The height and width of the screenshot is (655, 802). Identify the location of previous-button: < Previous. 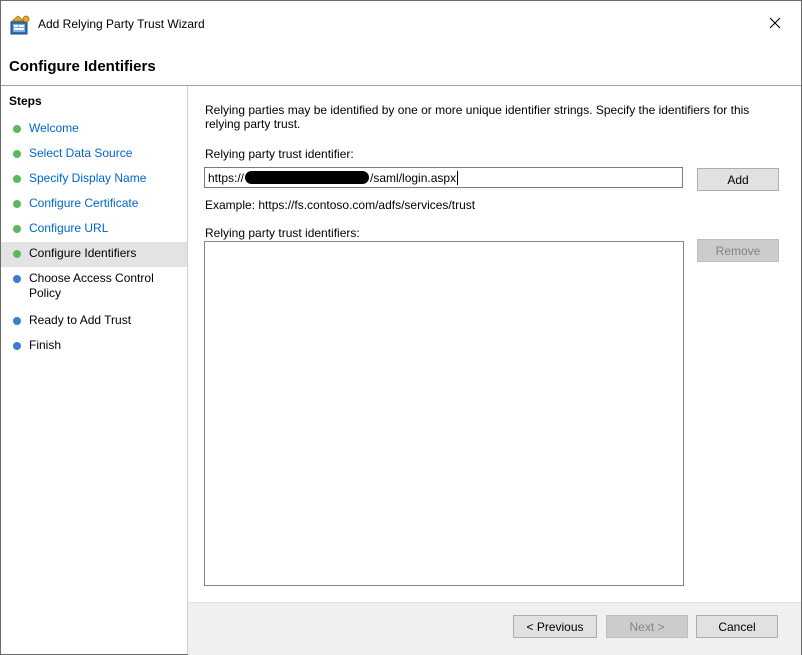
(555, 626).